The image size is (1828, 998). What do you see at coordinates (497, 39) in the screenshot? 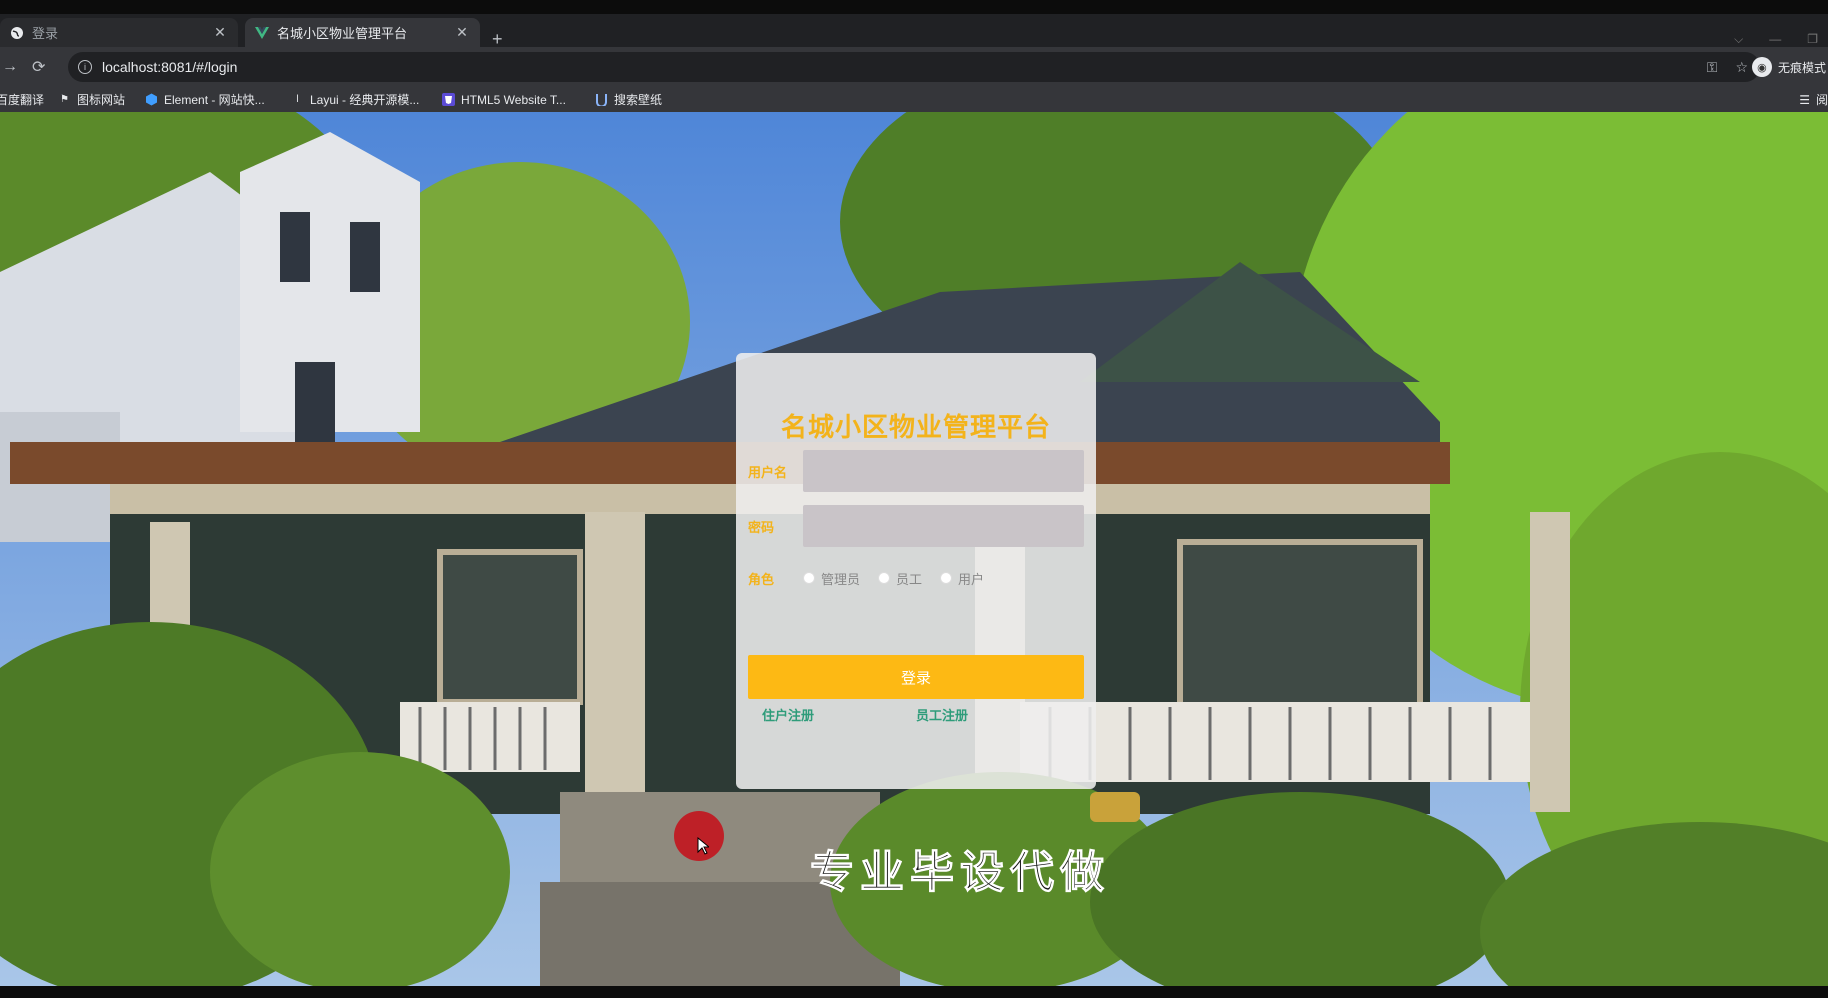
I see `new-tab-icon: +` at bounding box center [497, 39].